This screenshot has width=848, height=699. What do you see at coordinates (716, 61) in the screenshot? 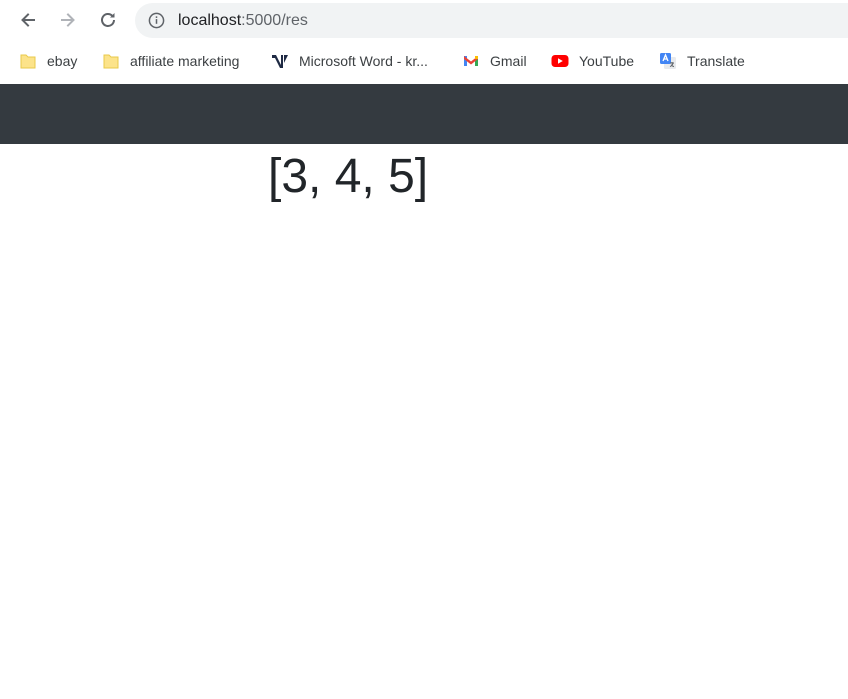
I see `bookmark-label: Translate` at bounding box center [716, 61].